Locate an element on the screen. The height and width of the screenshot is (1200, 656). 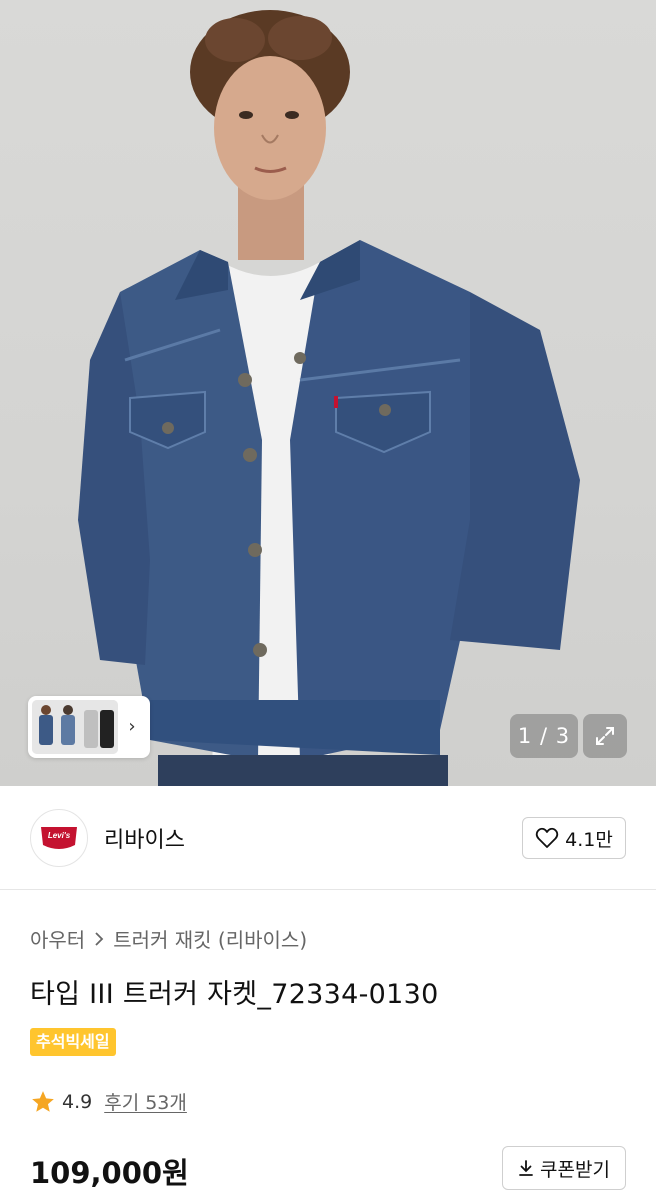
chevron-right-icon: › is located at coordinates (132, 727).